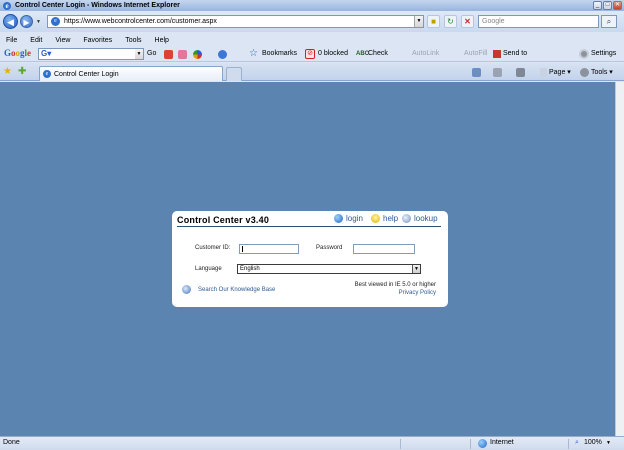 The image size is (624, 450). What do you see at coordinates (11, 442) in the screenshot?
I see `status-text: Done` at bounding box center [11, 442].